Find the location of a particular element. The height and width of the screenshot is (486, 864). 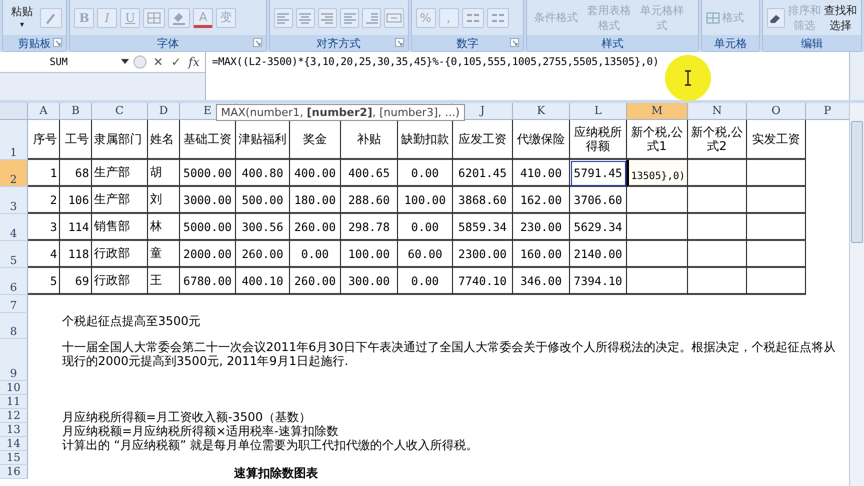

select-all-corner is located at coordinates (14, 111).